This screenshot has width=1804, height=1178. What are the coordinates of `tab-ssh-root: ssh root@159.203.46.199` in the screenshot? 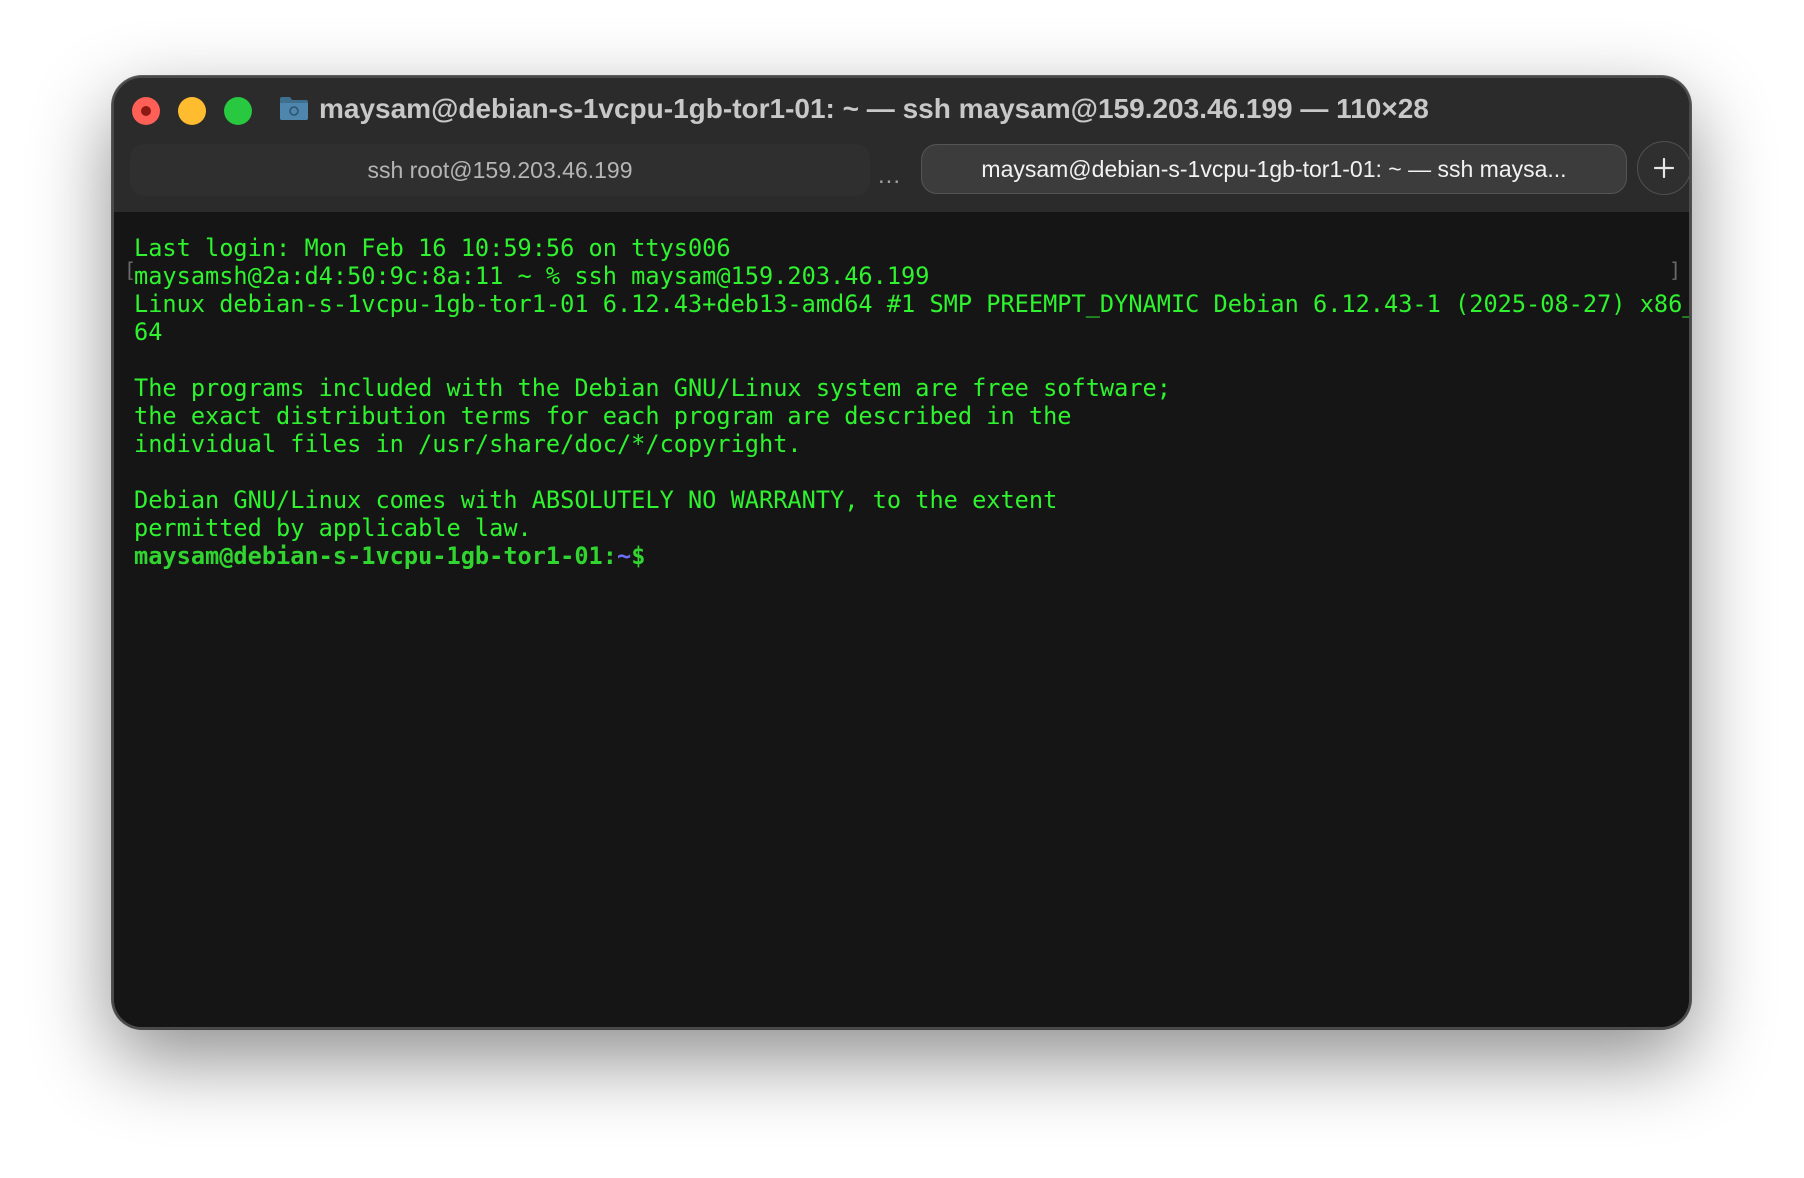 It's located at (500, 170).